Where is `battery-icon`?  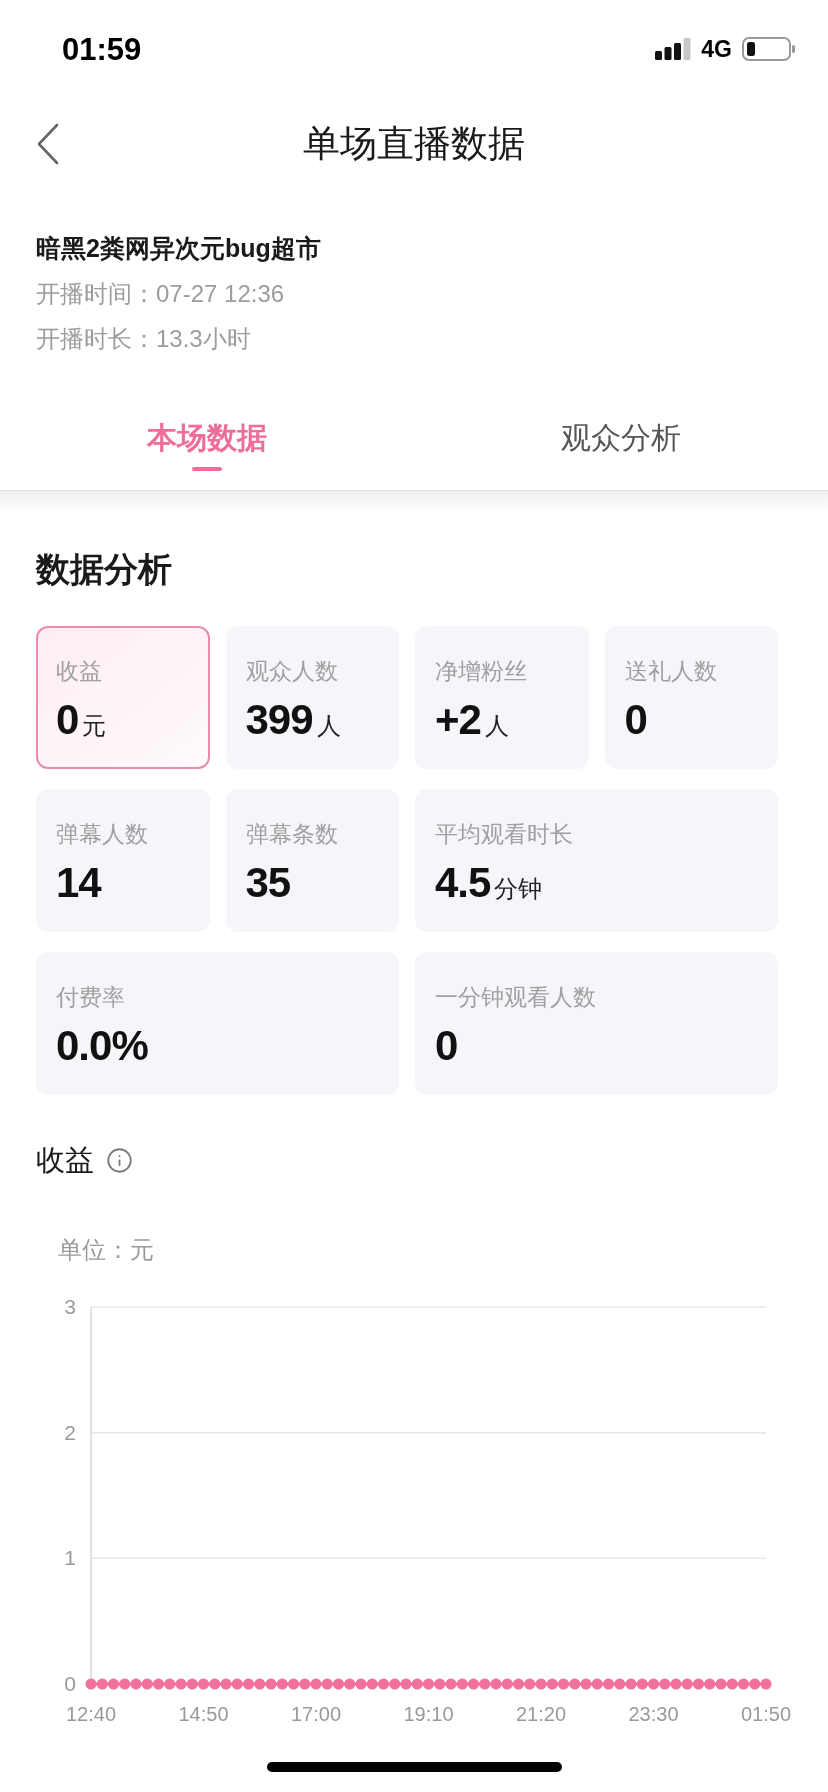 battery-icon is located at coordinates (768, 49).